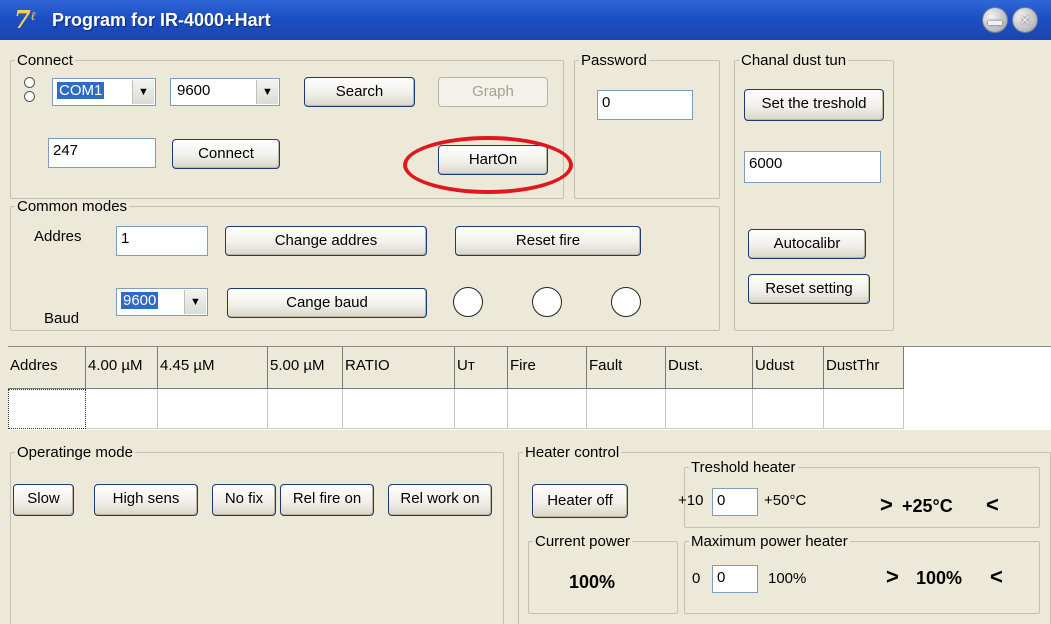  I want to click on baud-label: Baud, so click(62, 318).